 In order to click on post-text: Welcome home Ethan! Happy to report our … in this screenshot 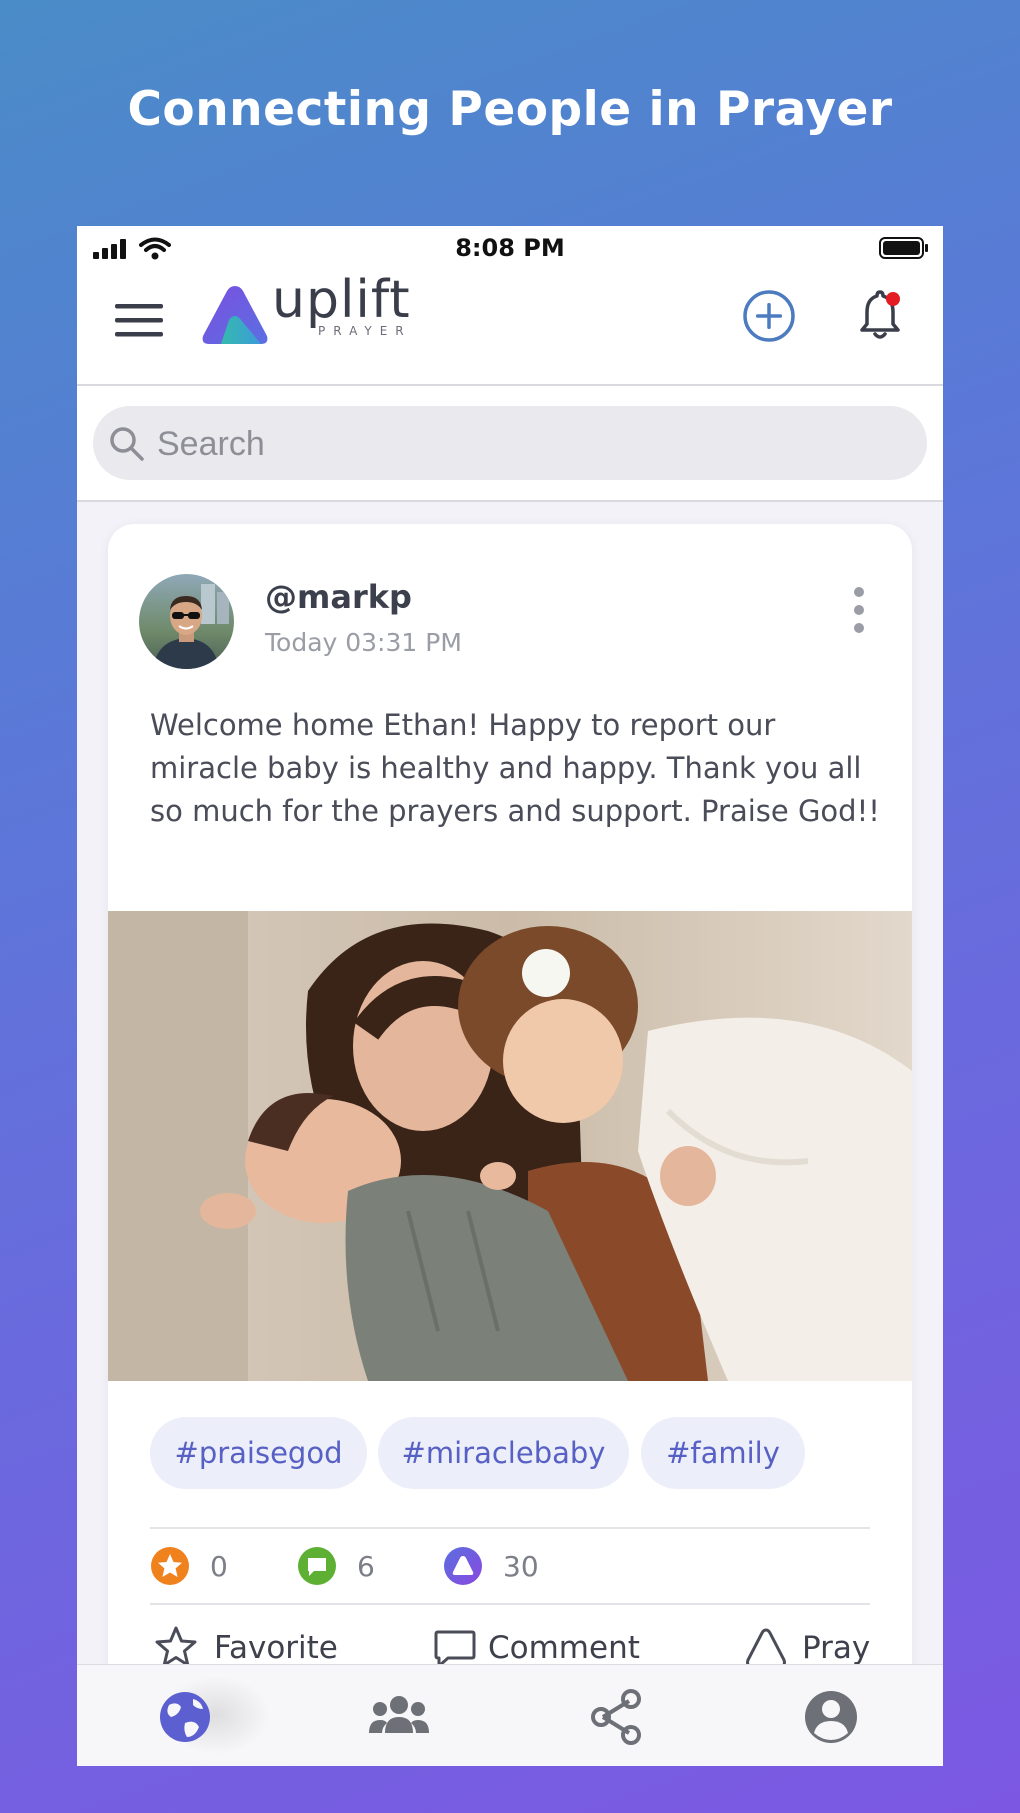, I will do `click(515, 768)`.